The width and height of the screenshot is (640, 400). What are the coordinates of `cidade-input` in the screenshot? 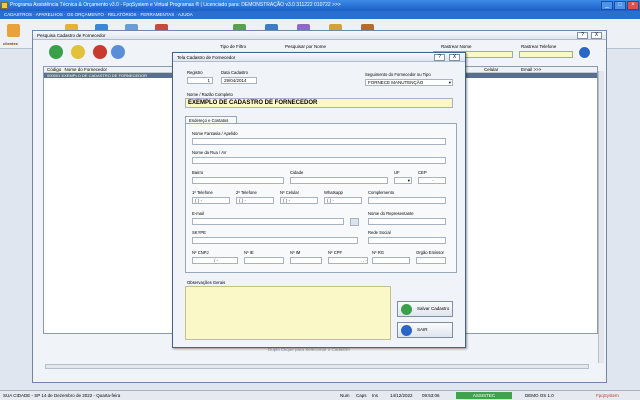 It's located at (339, 180).